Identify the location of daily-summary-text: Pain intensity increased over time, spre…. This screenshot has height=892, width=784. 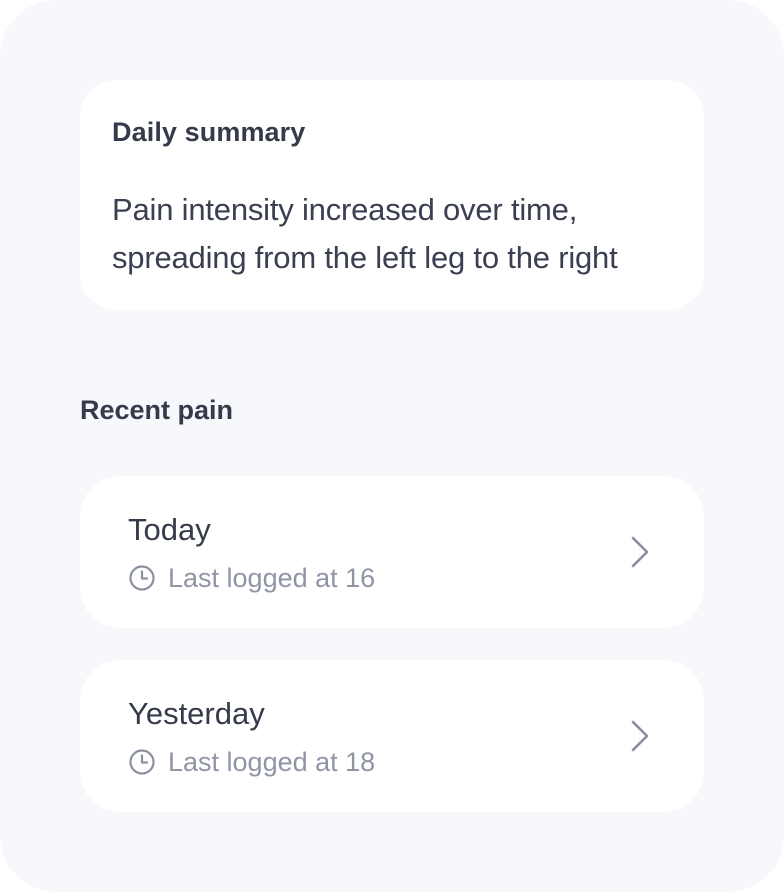
(392, 234).